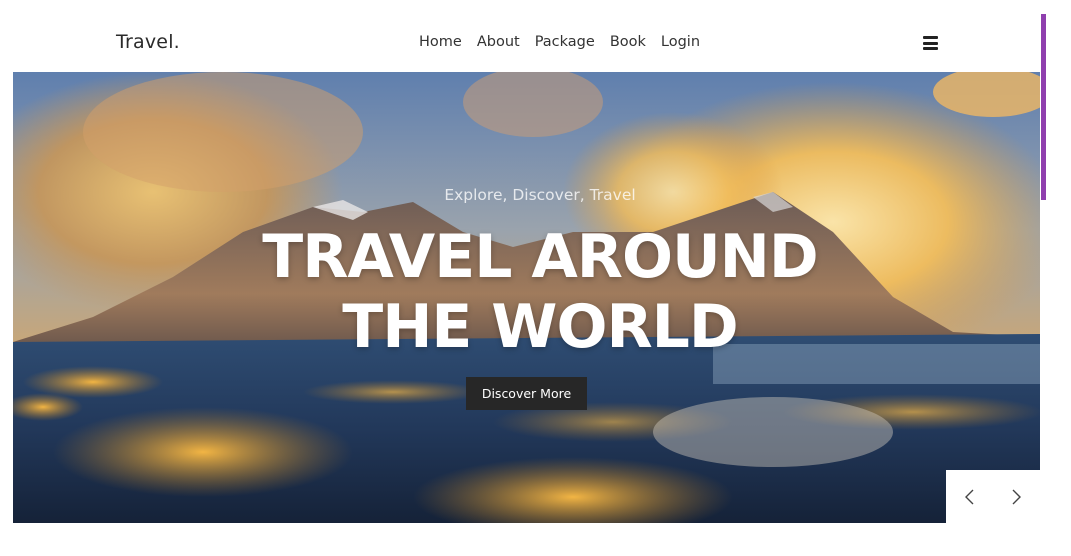 The image size is (1071, 556). Describe the element at coordinates (993, 496) in the screenshot. I see `slider-controls` at that location.